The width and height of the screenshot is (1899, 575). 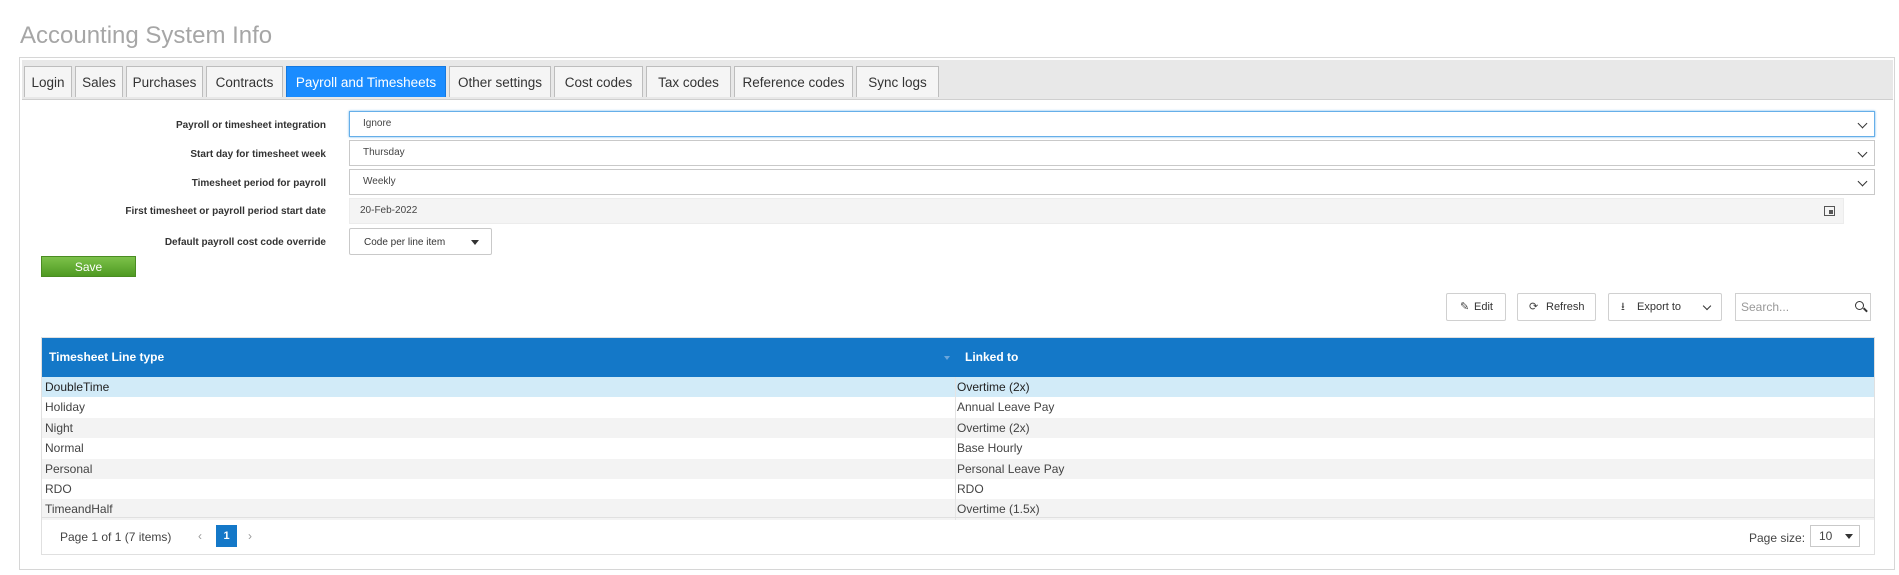 What do you see at coordinates (258, 183) in the screenshot?
I see `timesheet-period-label: Timesheet period for payroll` at bounding box center [258, 183].